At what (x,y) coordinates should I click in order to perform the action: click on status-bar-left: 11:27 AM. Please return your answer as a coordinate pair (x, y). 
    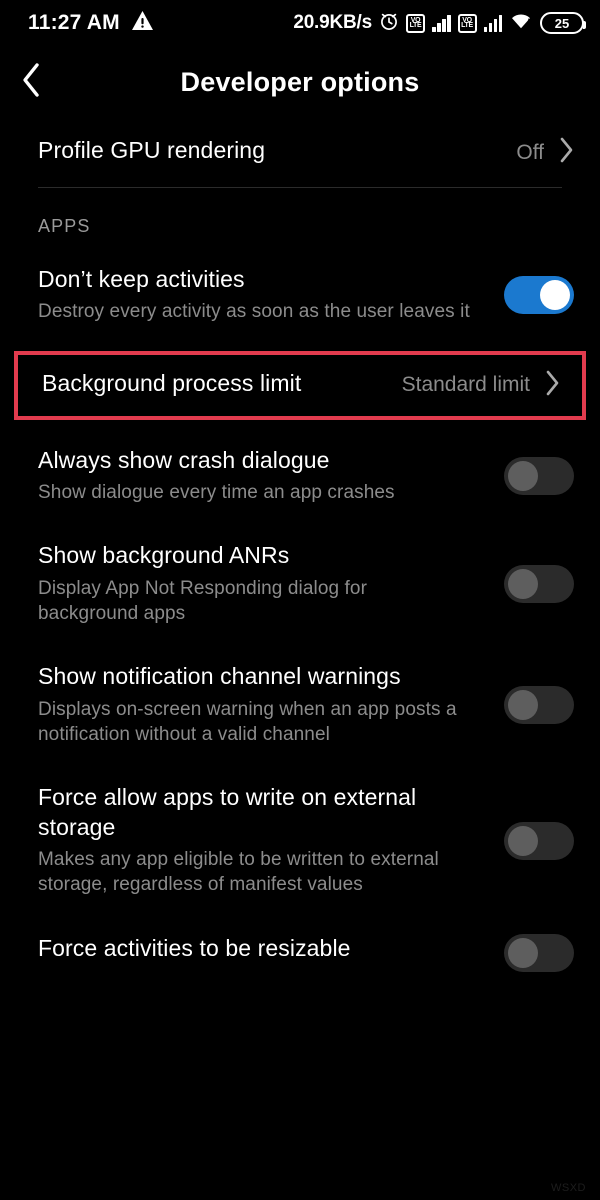
    Looking at the image, I should click on (91, 23).